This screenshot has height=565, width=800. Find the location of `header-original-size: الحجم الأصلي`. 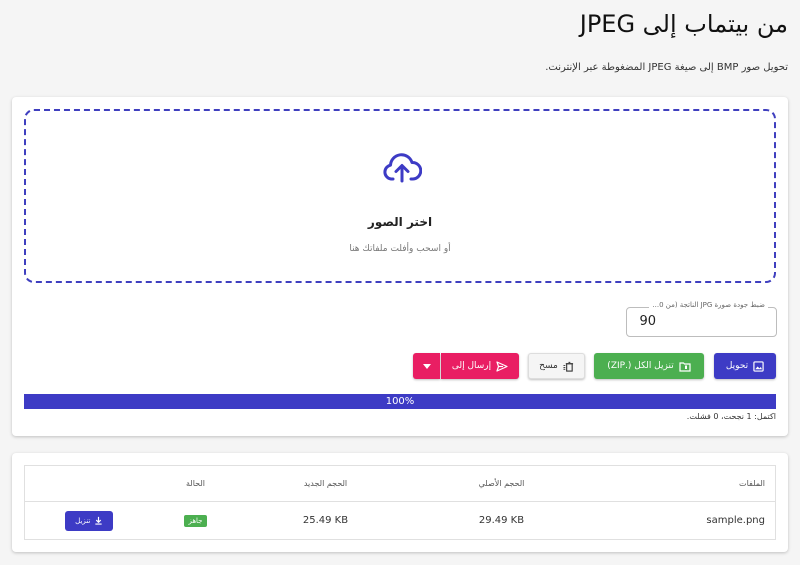

header-original-size: الحجم الأصلي is located at coordinates (501, 483).